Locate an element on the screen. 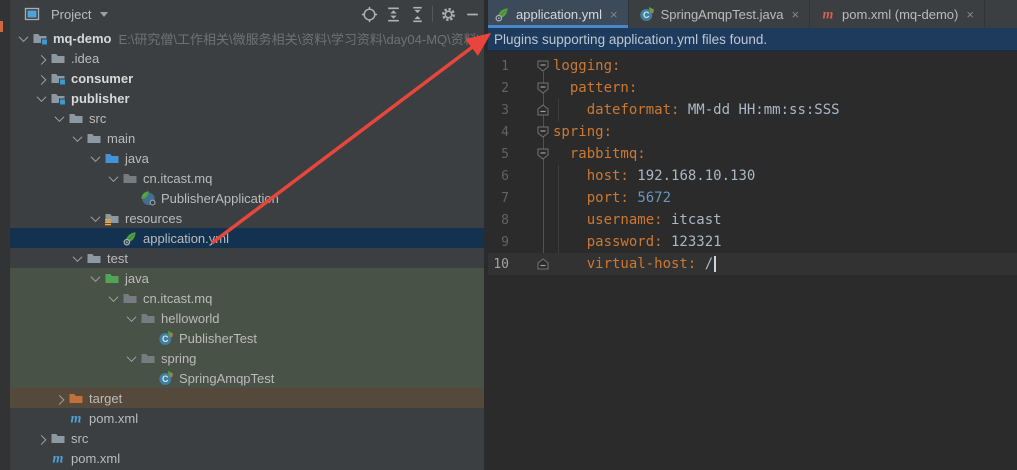 The height and width of the screenshot is (470, 1017). test-class-icon: C is located at coordinates (167, 338).